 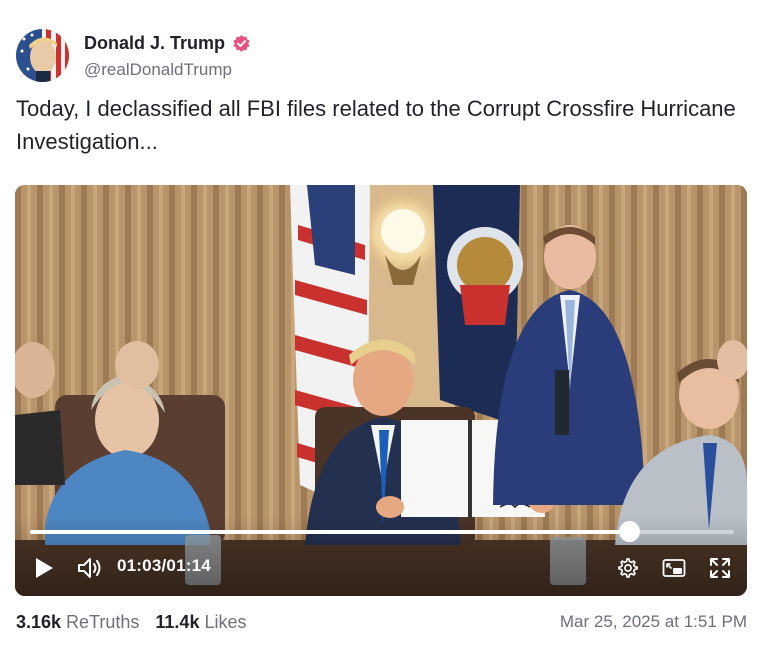 I want to click on avatar, so click(x=42, y=55).